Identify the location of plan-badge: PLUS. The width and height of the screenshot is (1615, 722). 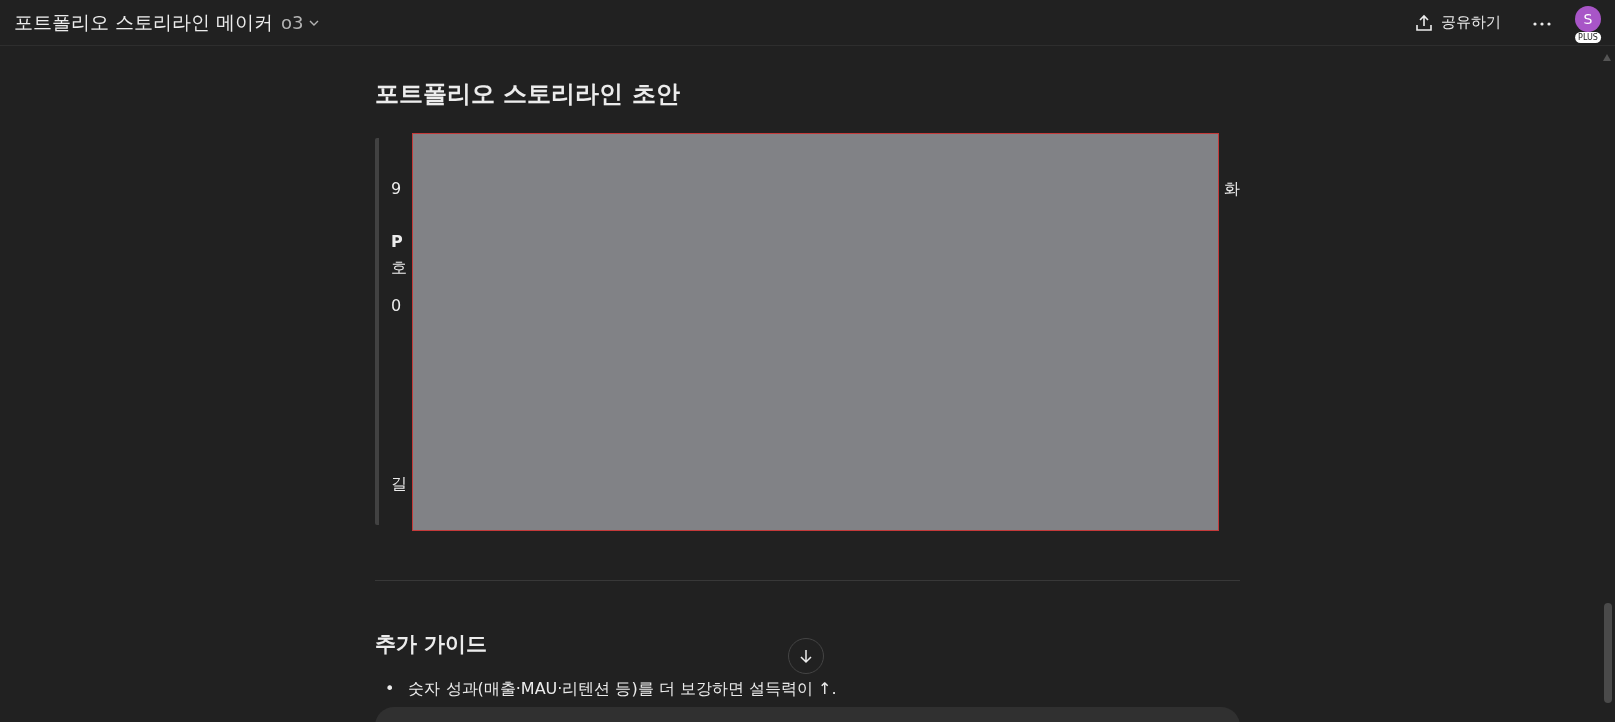
(1588, 37).